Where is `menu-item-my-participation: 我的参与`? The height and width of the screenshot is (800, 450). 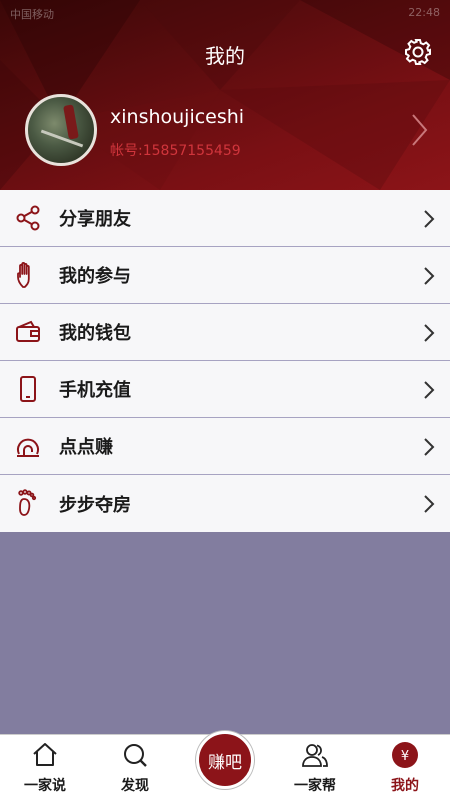 menu-item-my-participation: 我的参与 is located at coordinates (225, 275).